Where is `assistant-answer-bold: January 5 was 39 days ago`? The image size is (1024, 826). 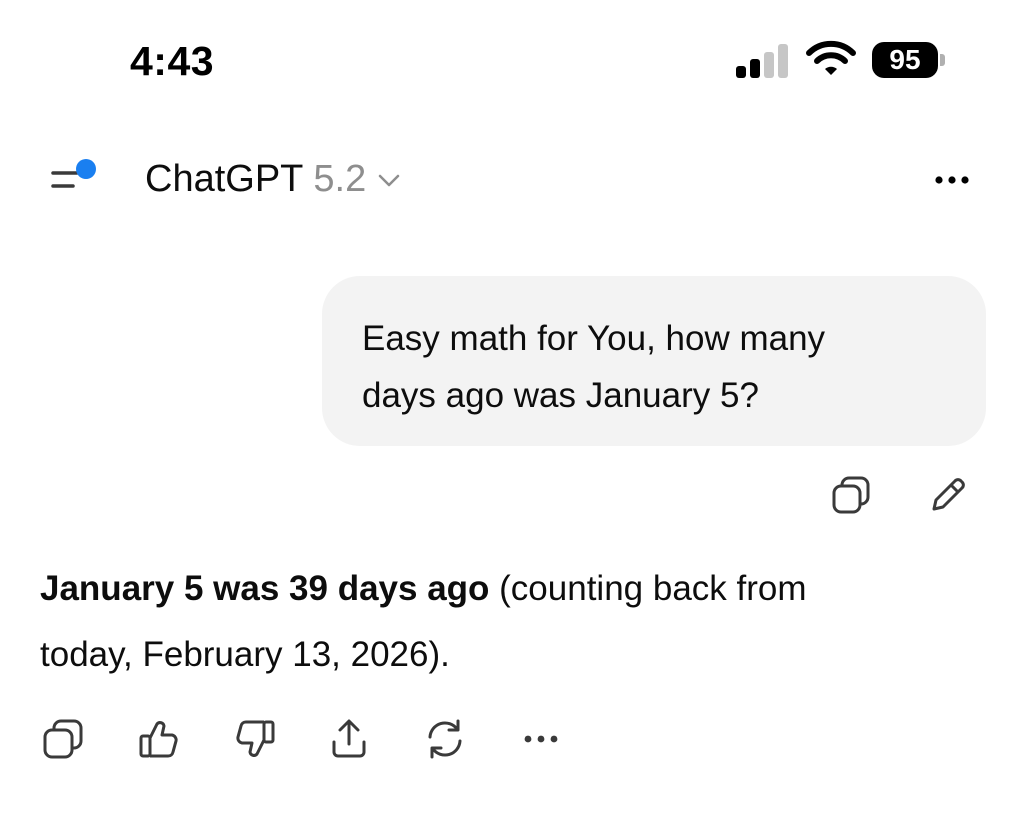
assistant-answer-bold: January 5 was 39 days ago is located at coordinates (265, 588).